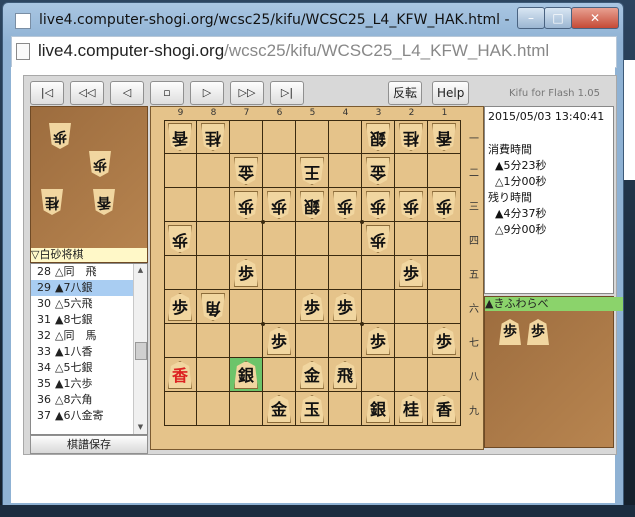  Describe the element at coordinates (287, 93) in the screenshot. I see `last-move-button: ▷|` at that location.